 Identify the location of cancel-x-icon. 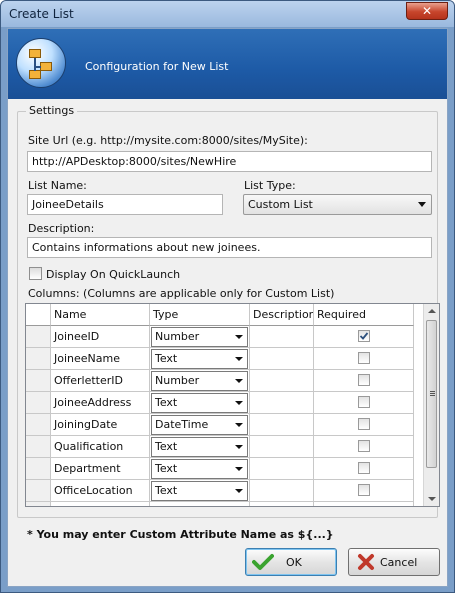
(366, 562).